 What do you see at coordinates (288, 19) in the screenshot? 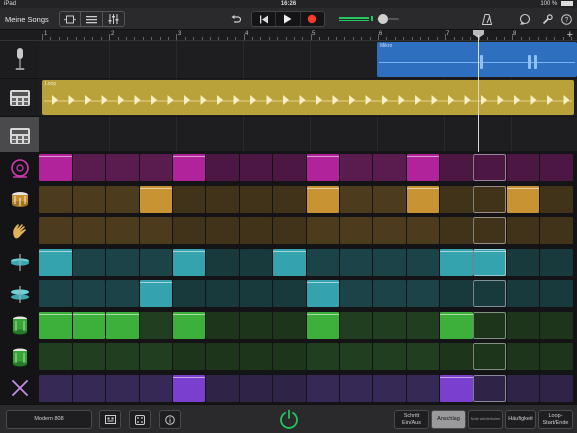
I see `play-button` at bounding box center [288, 19].